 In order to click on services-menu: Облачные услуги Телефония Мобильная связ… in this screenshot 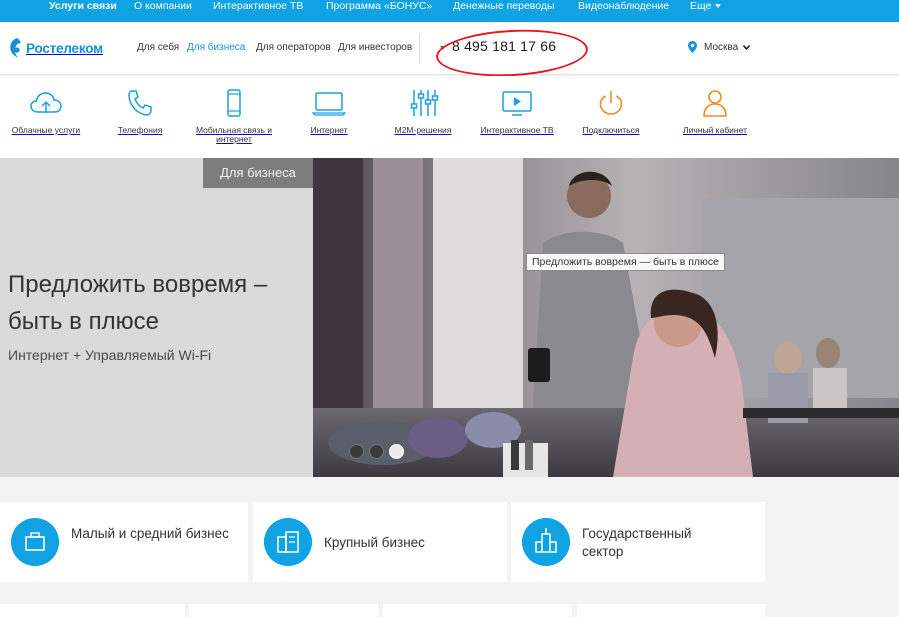, I will do `click(449, 117)`.